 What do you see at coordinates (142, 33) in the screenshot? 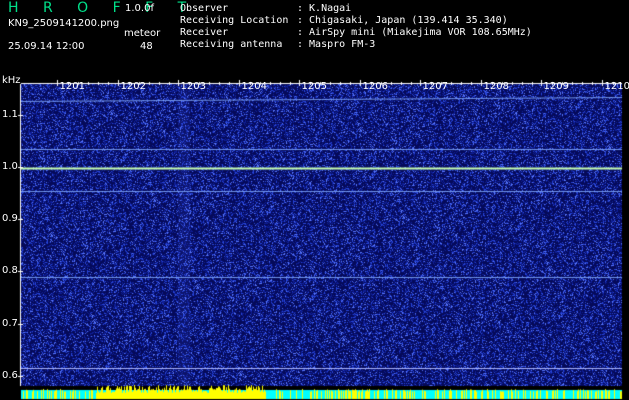
I see `meteor-label: meteor` at bounding box center [142, 33].